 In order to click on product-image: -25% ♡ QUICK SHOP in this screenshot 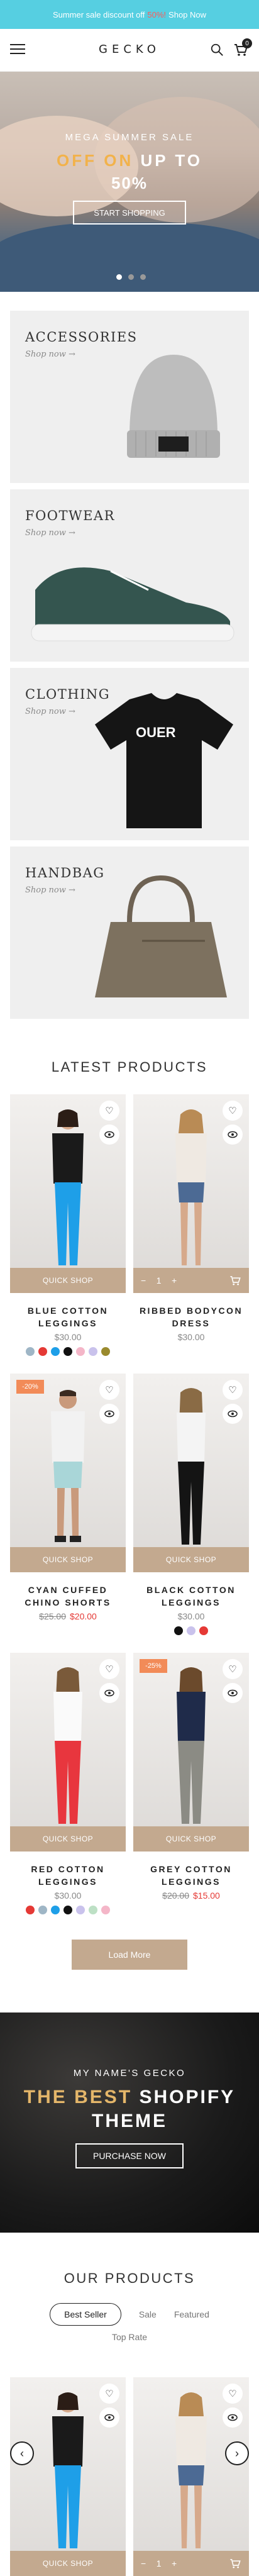, I will do `click(191, 1752)`.